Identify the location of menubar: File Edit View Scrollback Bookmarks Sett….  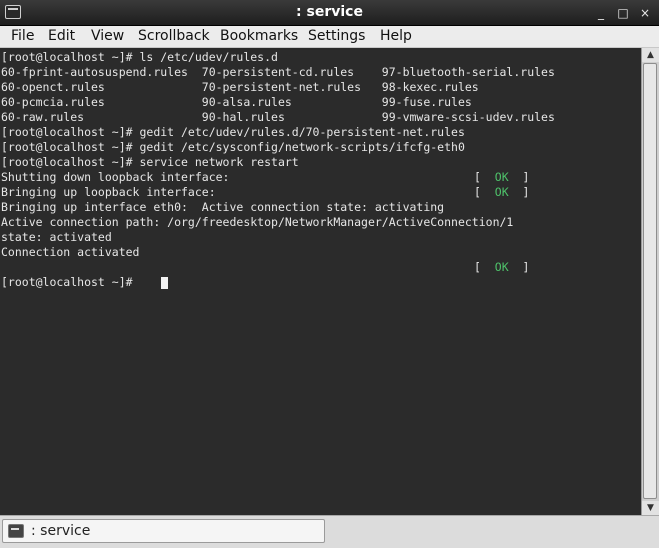
(329, 37).